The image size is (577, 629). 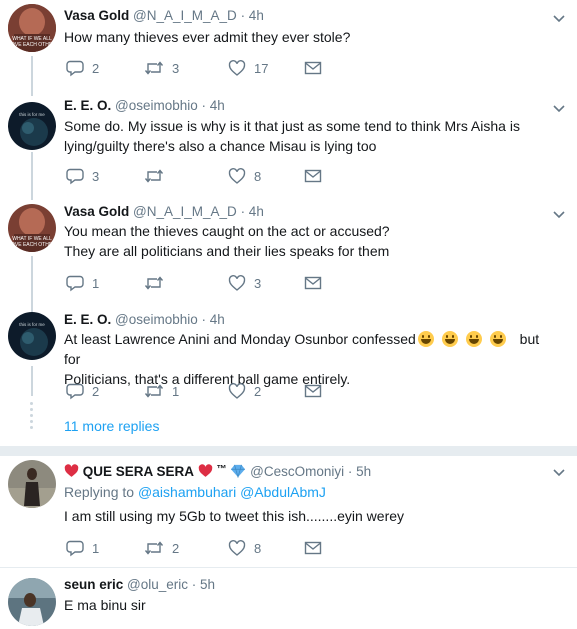 I want to click on retweet-button: 3, so click(x=161, y=68).